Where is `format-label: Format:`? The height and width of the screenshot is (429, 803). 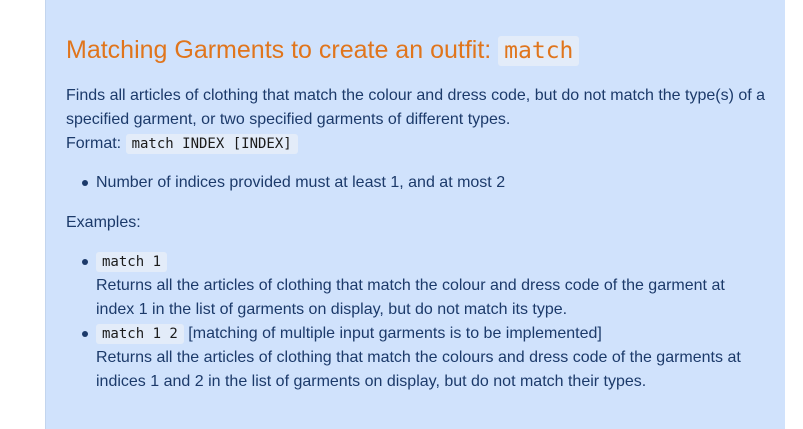
format-label: Format: is located at coordinates (96, 143).